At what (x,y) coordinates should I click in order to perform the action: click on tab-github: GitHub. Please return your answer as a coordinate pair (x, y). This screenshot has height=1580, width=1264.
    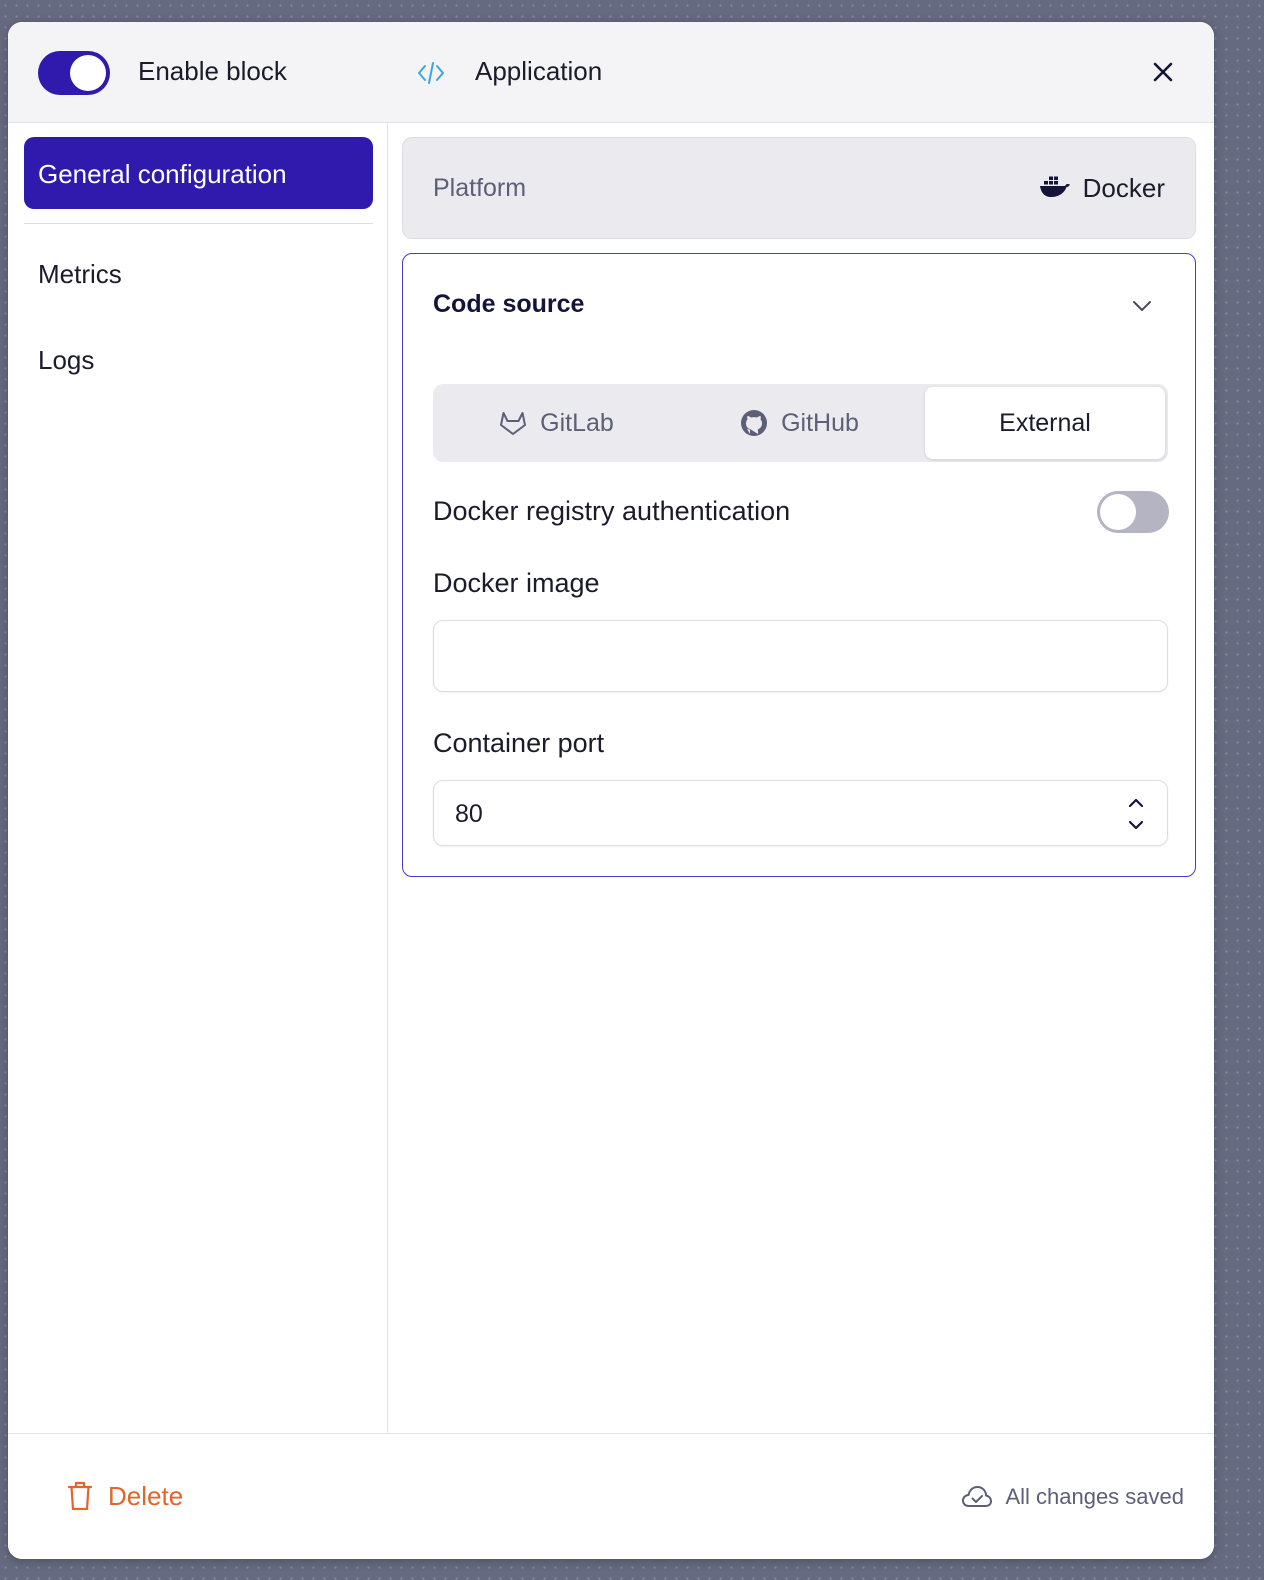
    Looking at the image, I should click on (799, 423).